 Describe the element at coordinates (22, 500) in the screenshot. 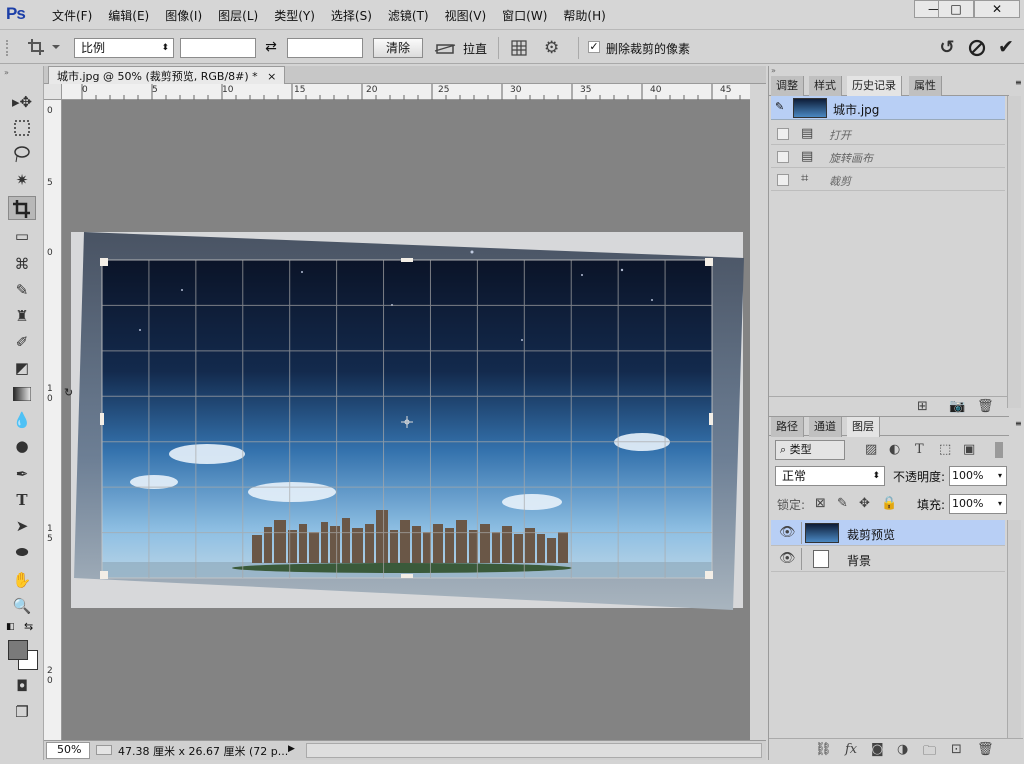

I see `type-tool-icon: T` at that location.